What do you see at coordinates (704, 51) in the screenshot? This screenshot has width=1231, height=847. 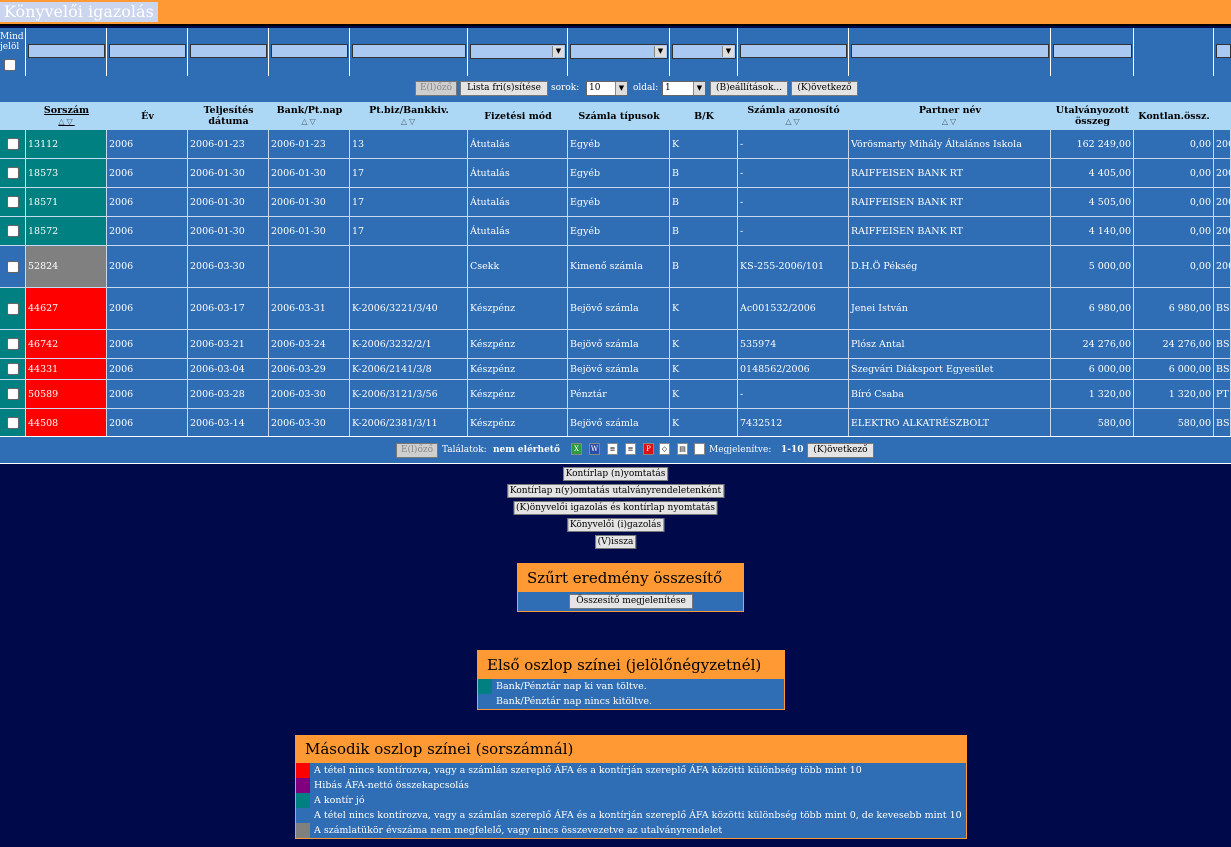 I see `filter-bk-select: ▼` at bounding box center [704, 51].